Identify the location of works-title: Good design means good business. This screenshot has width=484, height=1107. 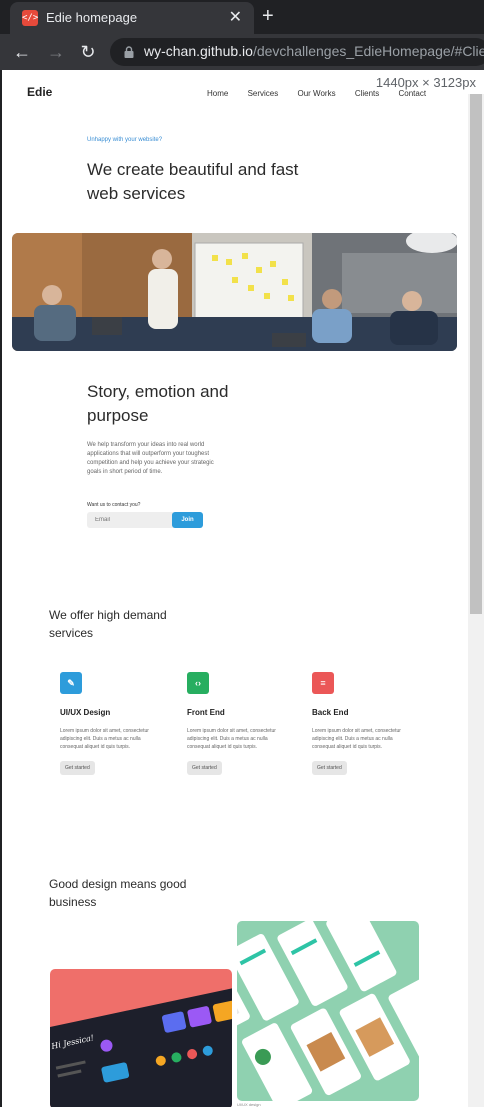
(118, 893).